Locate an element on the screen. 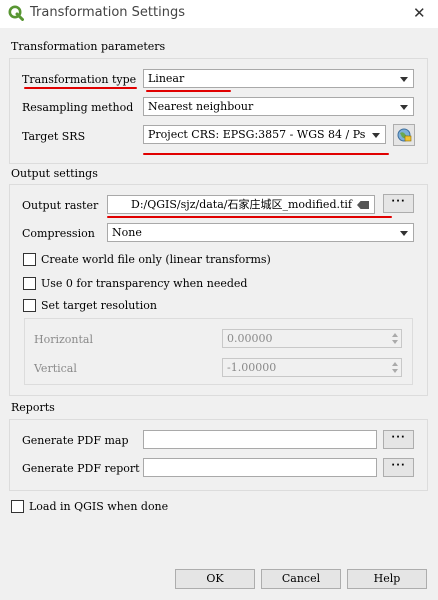 The width and height of the screenshot is (438, 600). output-raster-value: D:/QGIS/sjz/data/石家庄城区_modified.tif is located at coordinates (241, 204).